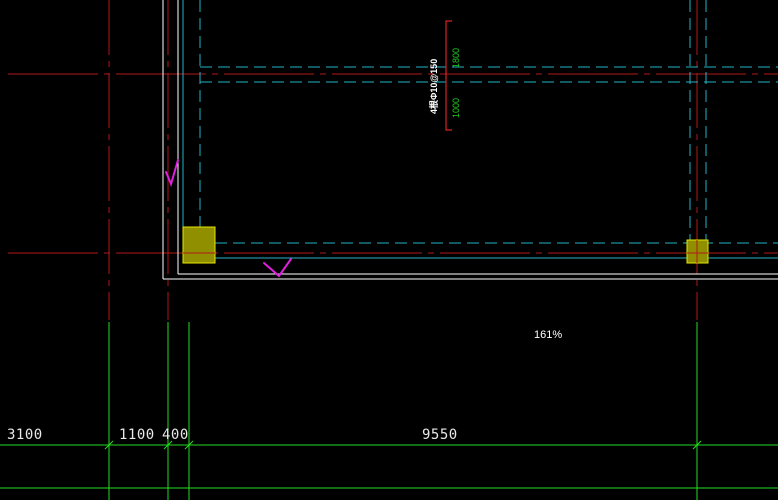 This screenshot has height=500, width=778. Describe the element at coordinates (25, 435) in the screenshot. I see `dim-text-3100: 3100` at that location.